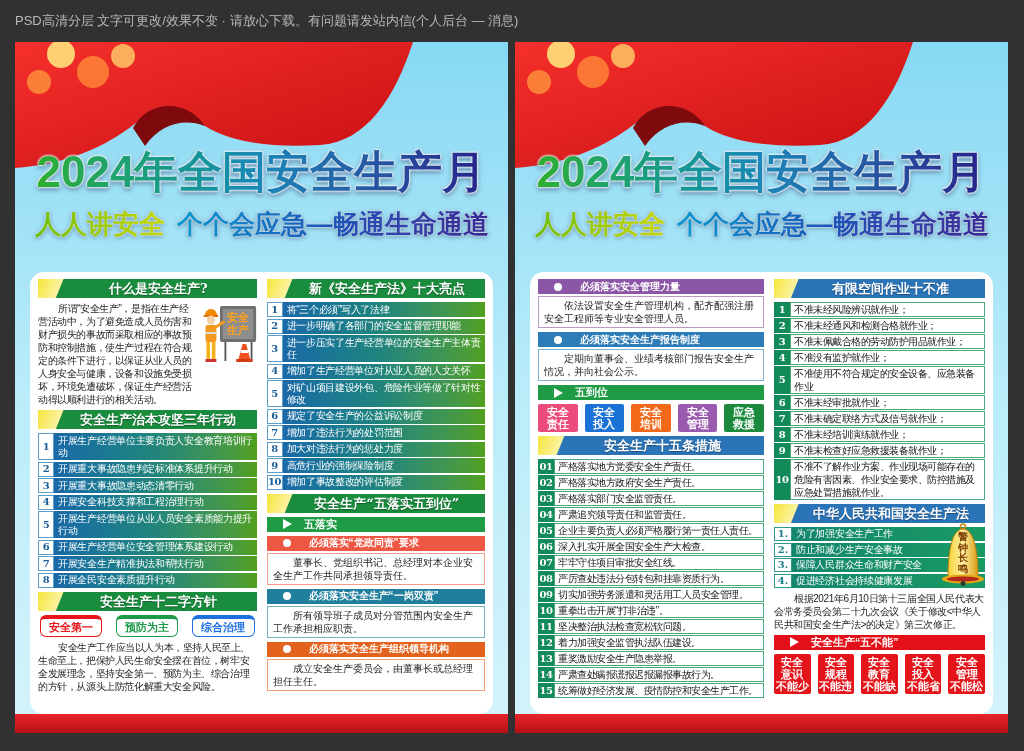 The height and width of the screenshot is (751, 1024). I want to click on item-number: 2., so click(783, 549).